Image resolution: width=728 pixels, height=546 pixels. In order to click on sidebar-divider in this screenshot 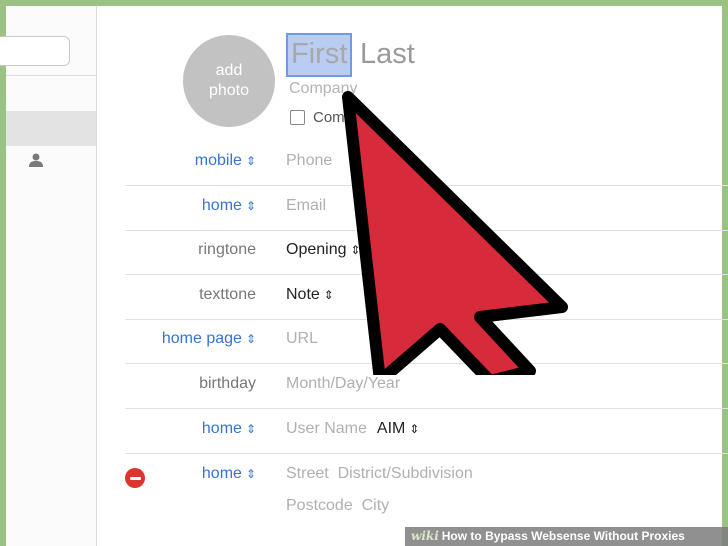, I will do `click(51, 75)`.